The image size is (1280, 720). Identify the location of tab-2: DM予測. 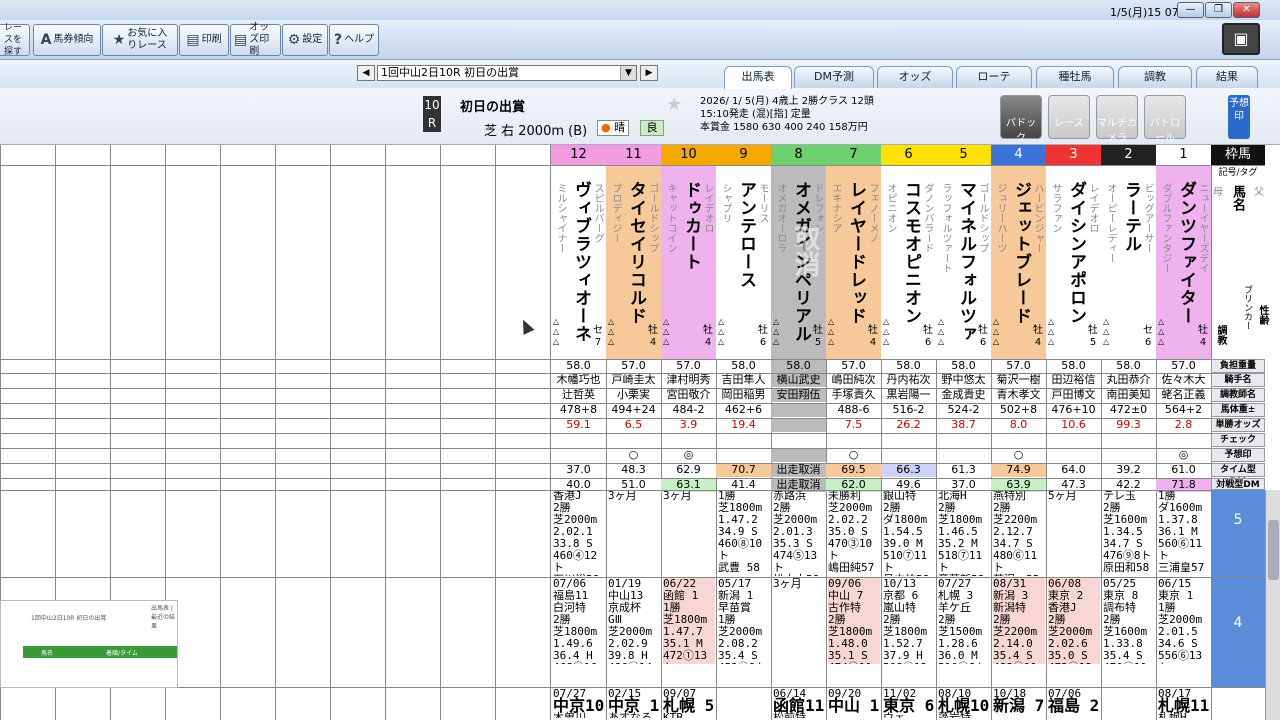
(834, 77).